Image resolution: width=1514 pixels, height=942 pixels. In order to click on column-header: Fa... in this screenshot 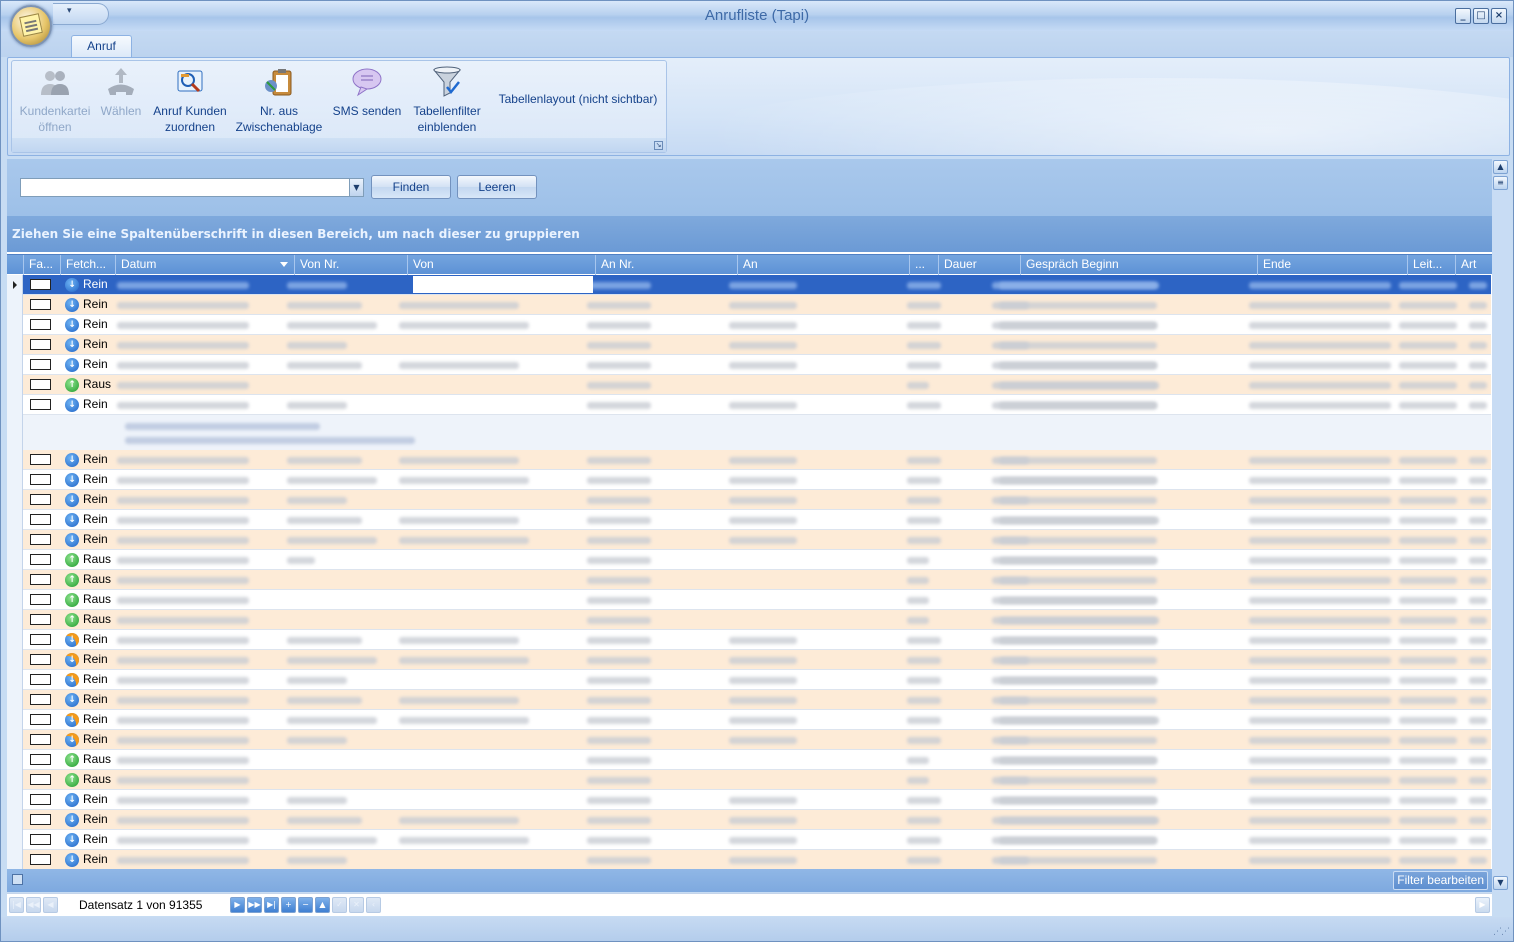, I will do `click(41, 265)`.